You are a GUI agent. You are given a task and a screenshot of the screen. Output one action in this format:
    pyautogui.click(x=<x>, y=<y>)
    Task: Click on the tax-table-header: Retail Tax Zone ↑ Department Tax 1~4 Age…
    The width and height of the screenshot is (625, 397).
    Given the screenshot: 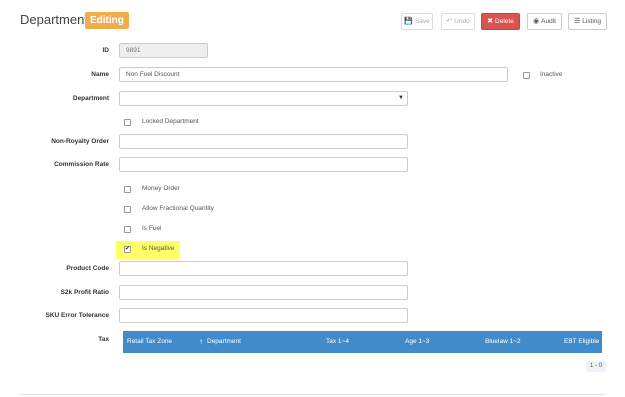 What is the action you would take?
    pyautogui.click(x=362, y=342)
    